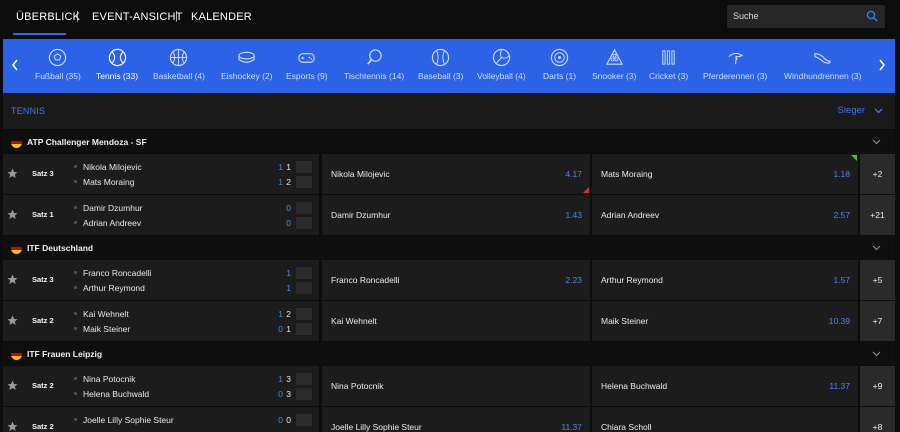  I want to click on sport-item-cricket: Cricket (3), so click(668, 64).